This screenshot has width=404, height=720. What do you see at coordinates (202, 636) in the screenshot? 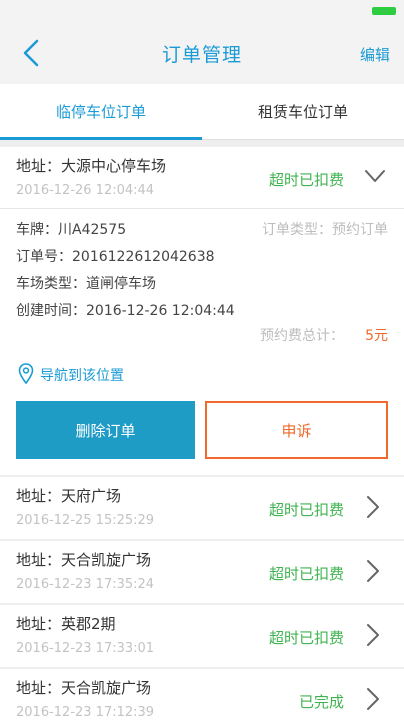
I see `list-item: 地址：英郡2期 2016-12-23 17:33:01 超时已扣费` at bounding box center [202, 636].